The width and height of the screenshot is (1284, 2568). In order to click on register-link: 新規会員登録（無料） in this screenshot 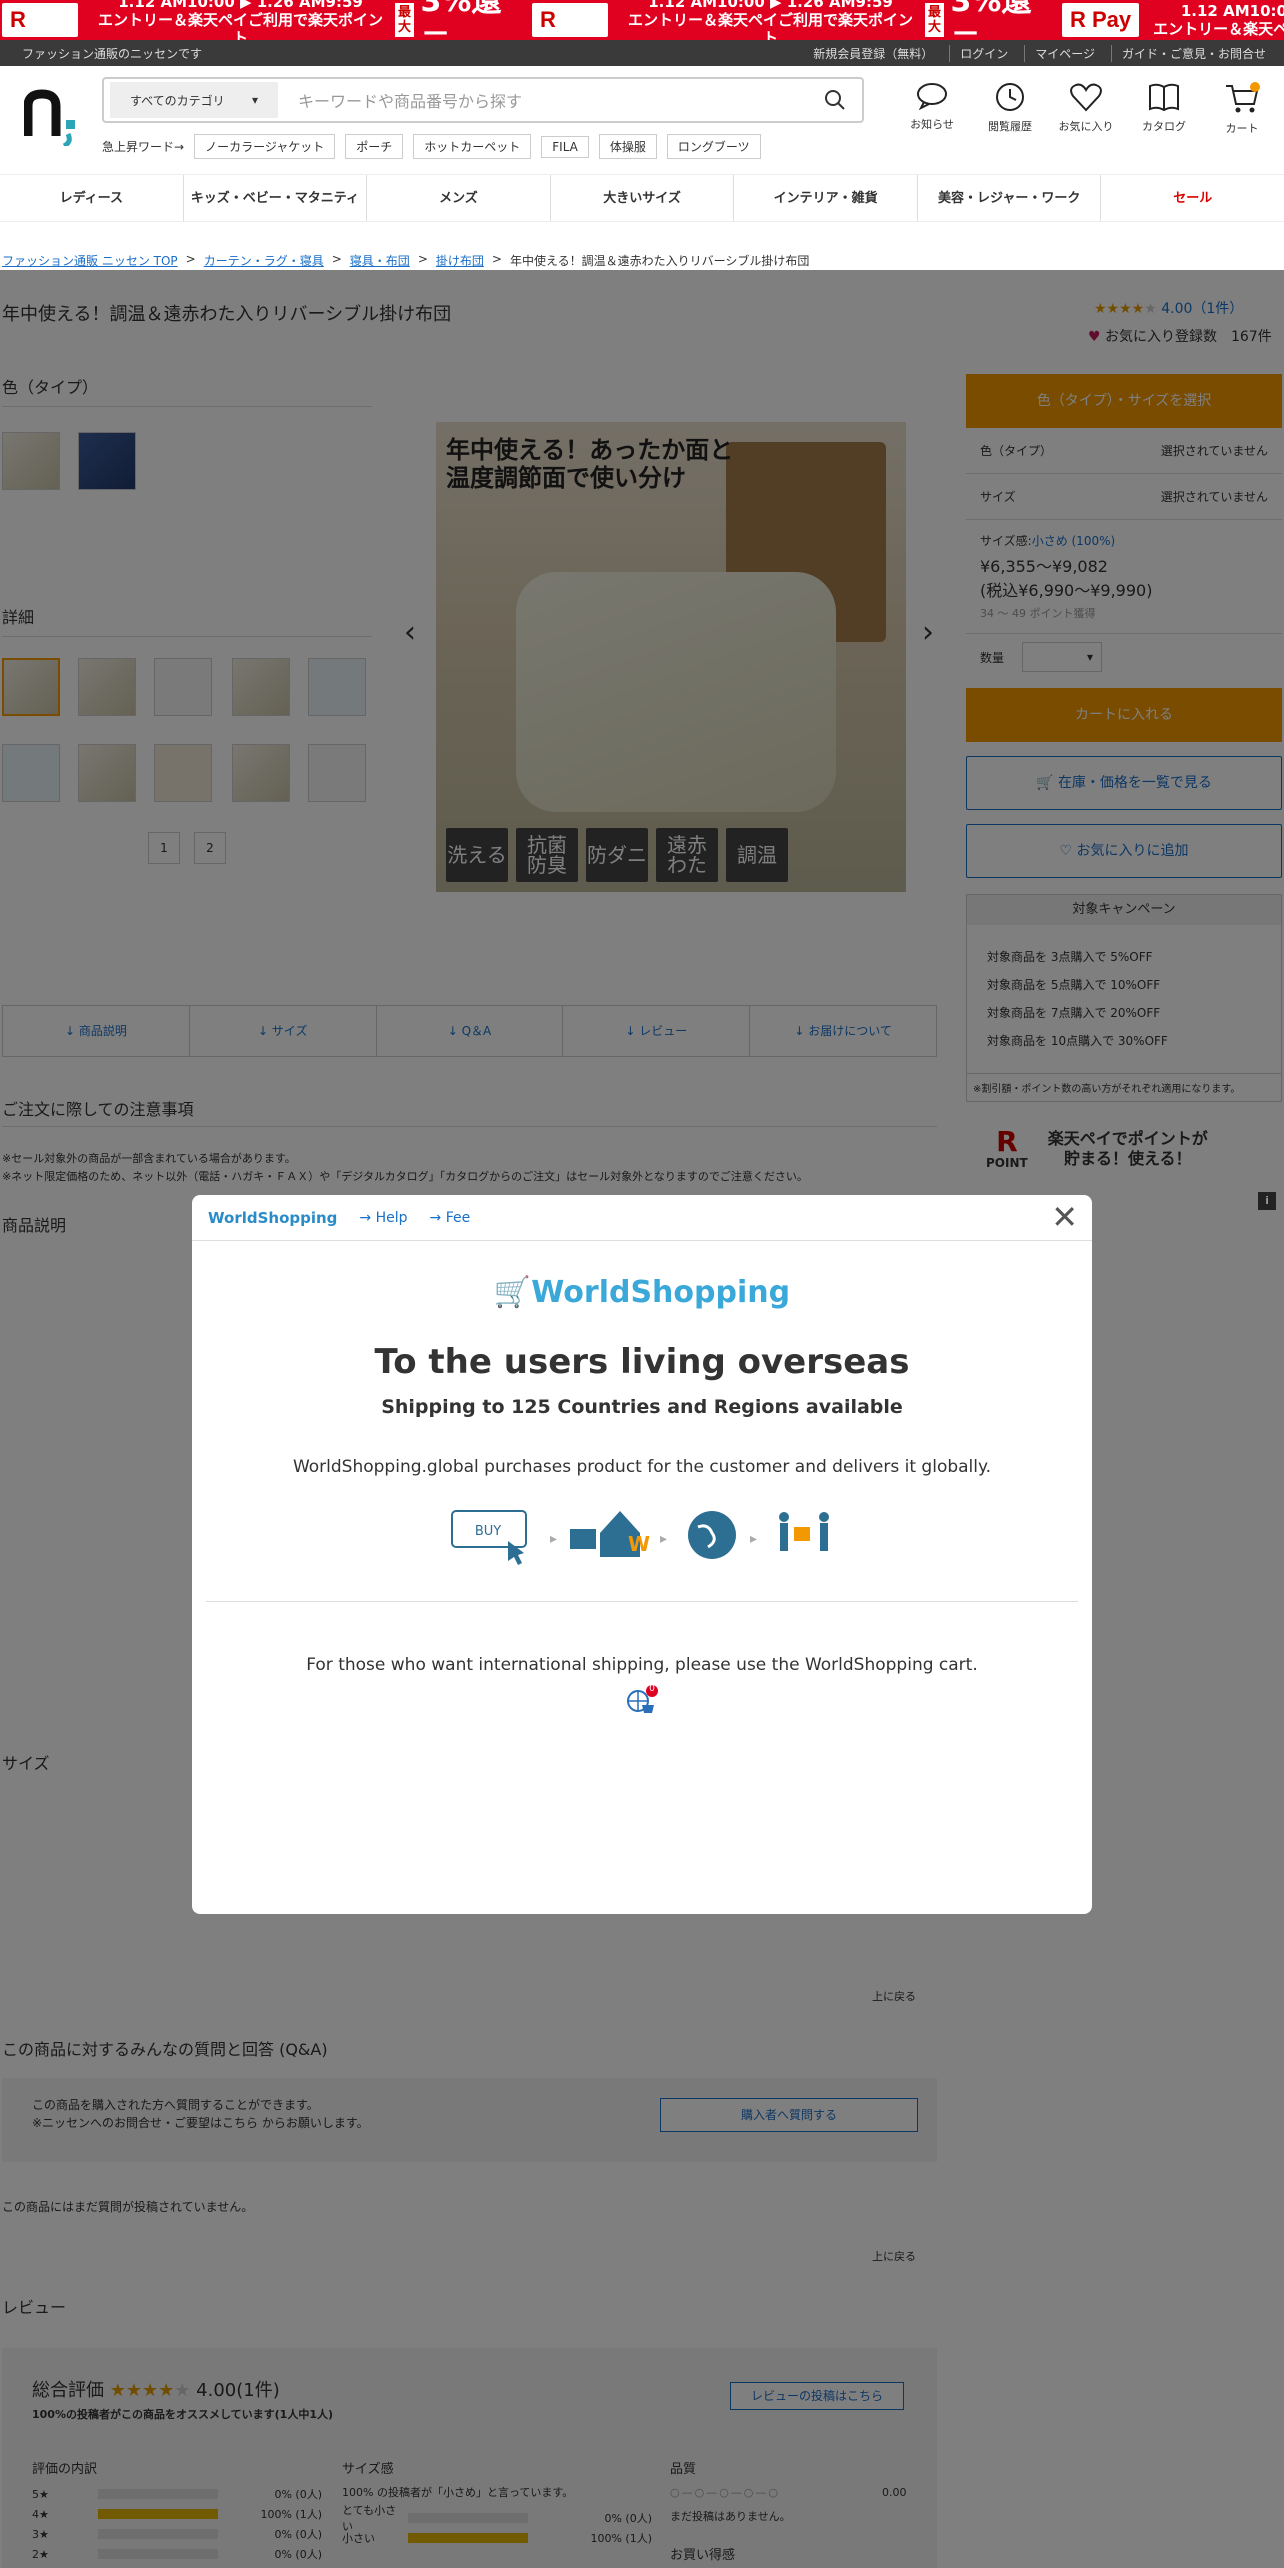, I will do `click(868, 53)`.